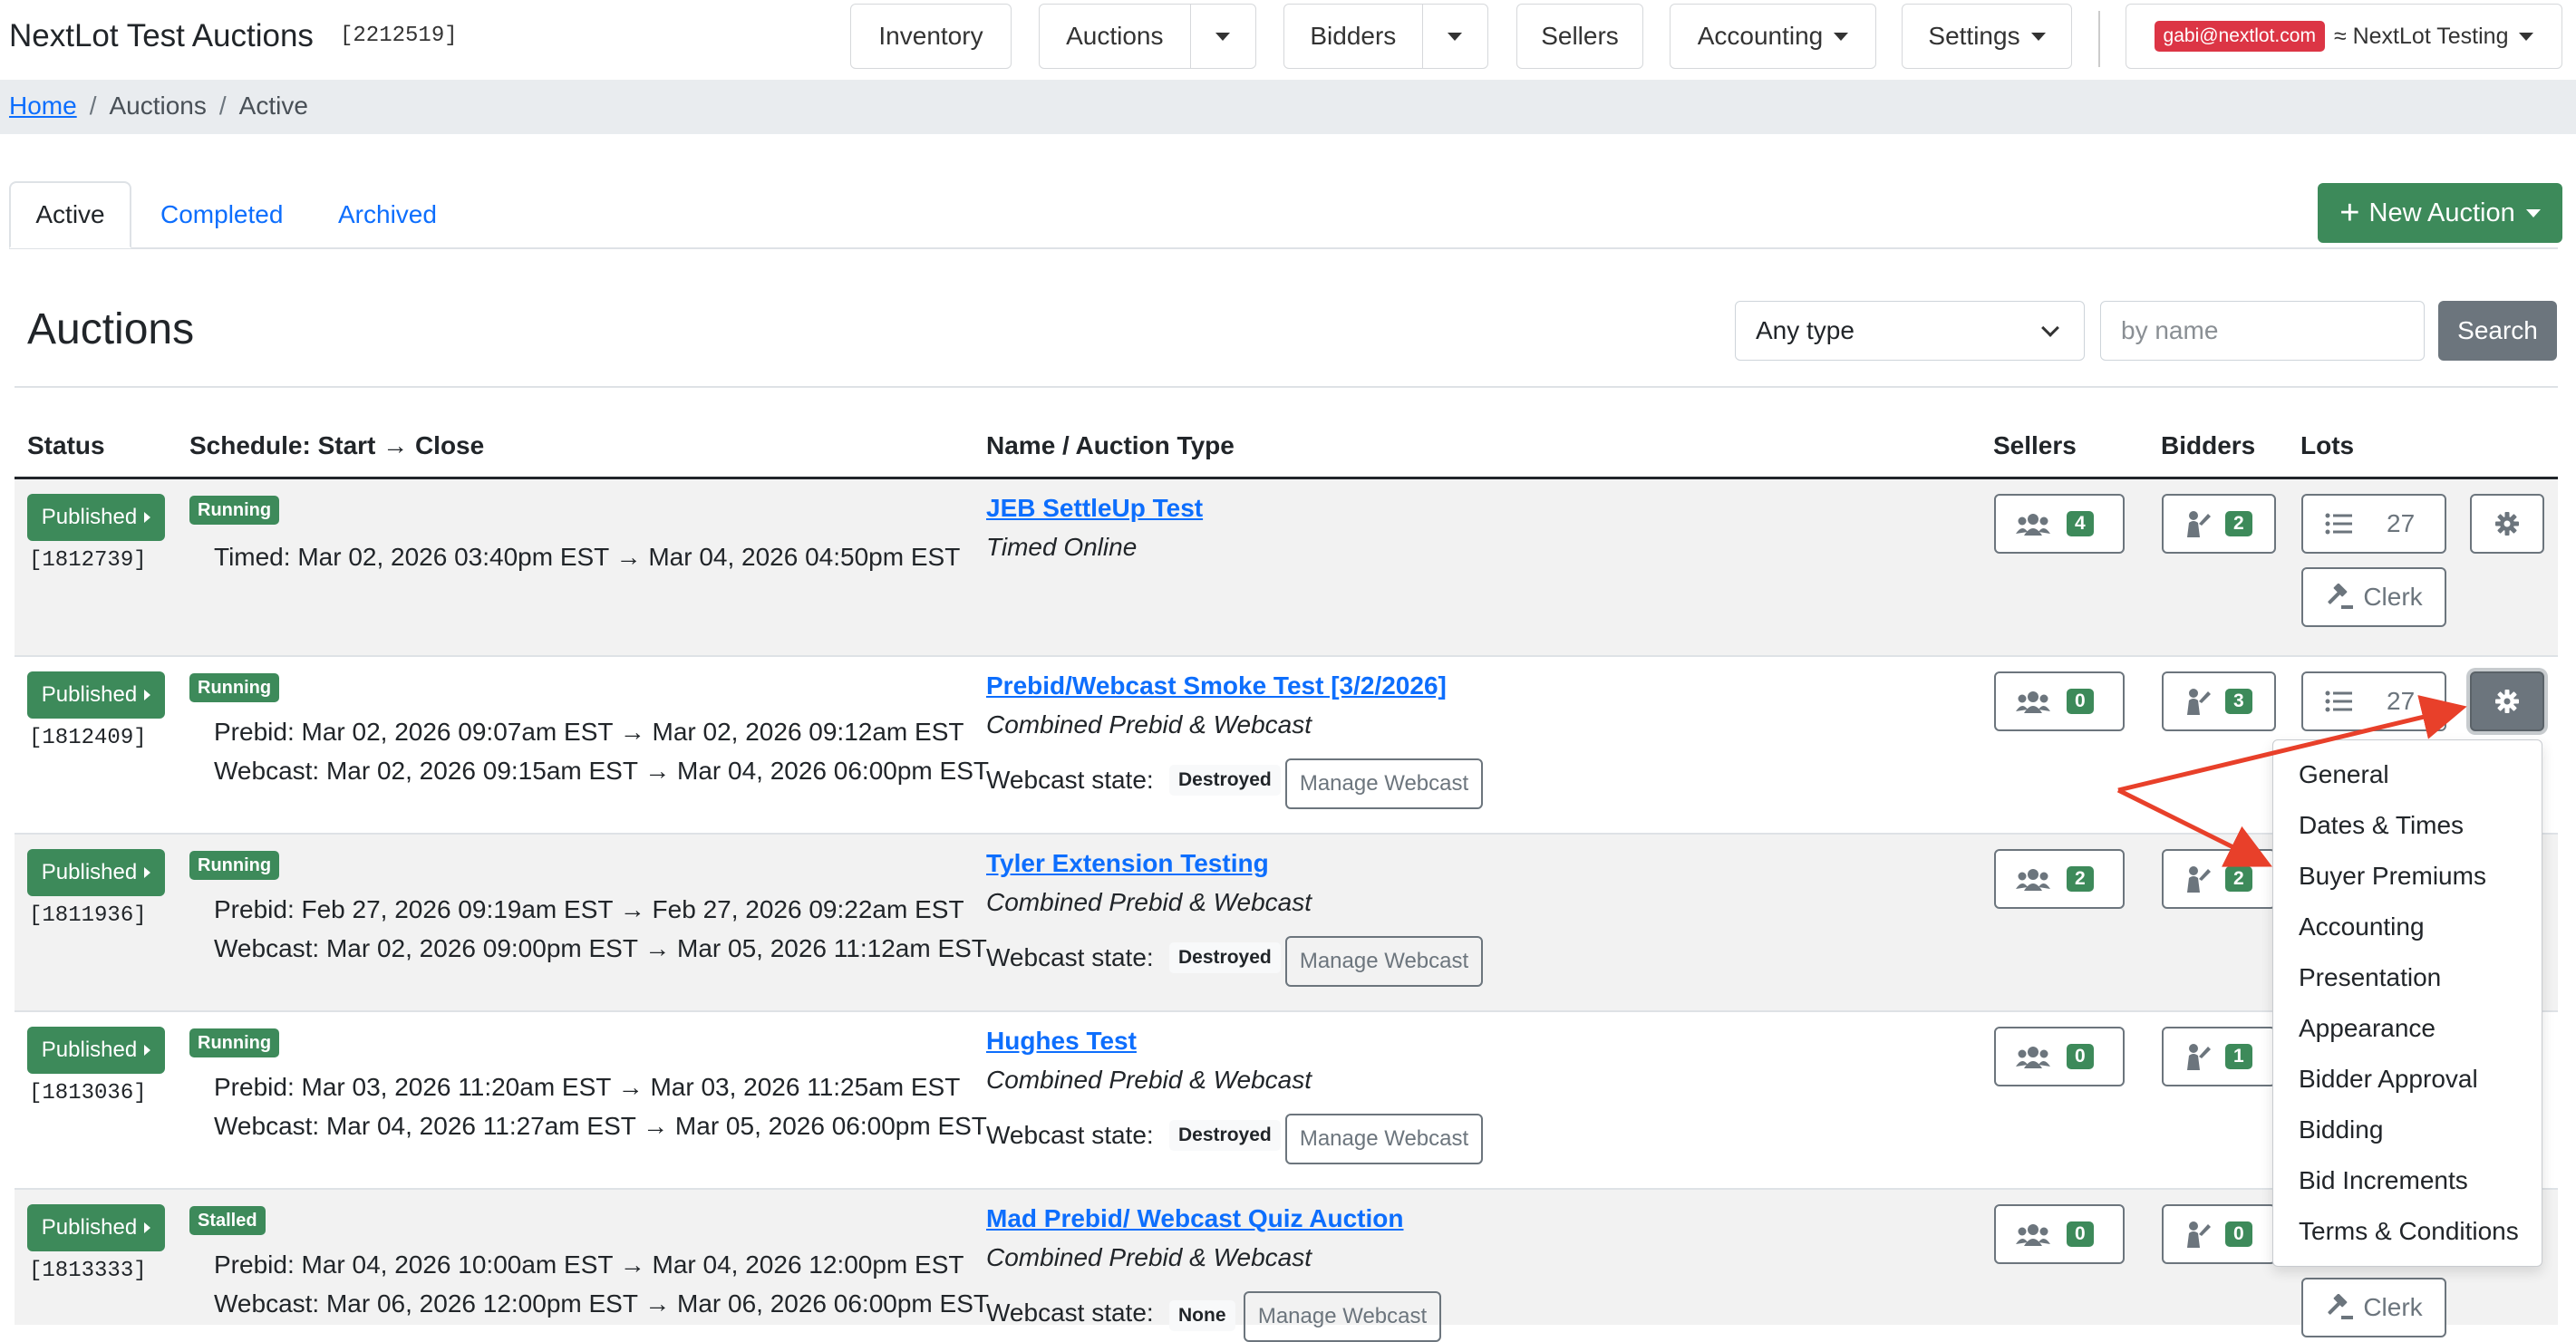  Describe the element at coordinates (2344, 36) in the screenshot. I see `account-dropdown: gabi@nextlot.com ≈ NextLot Testing` at that location.